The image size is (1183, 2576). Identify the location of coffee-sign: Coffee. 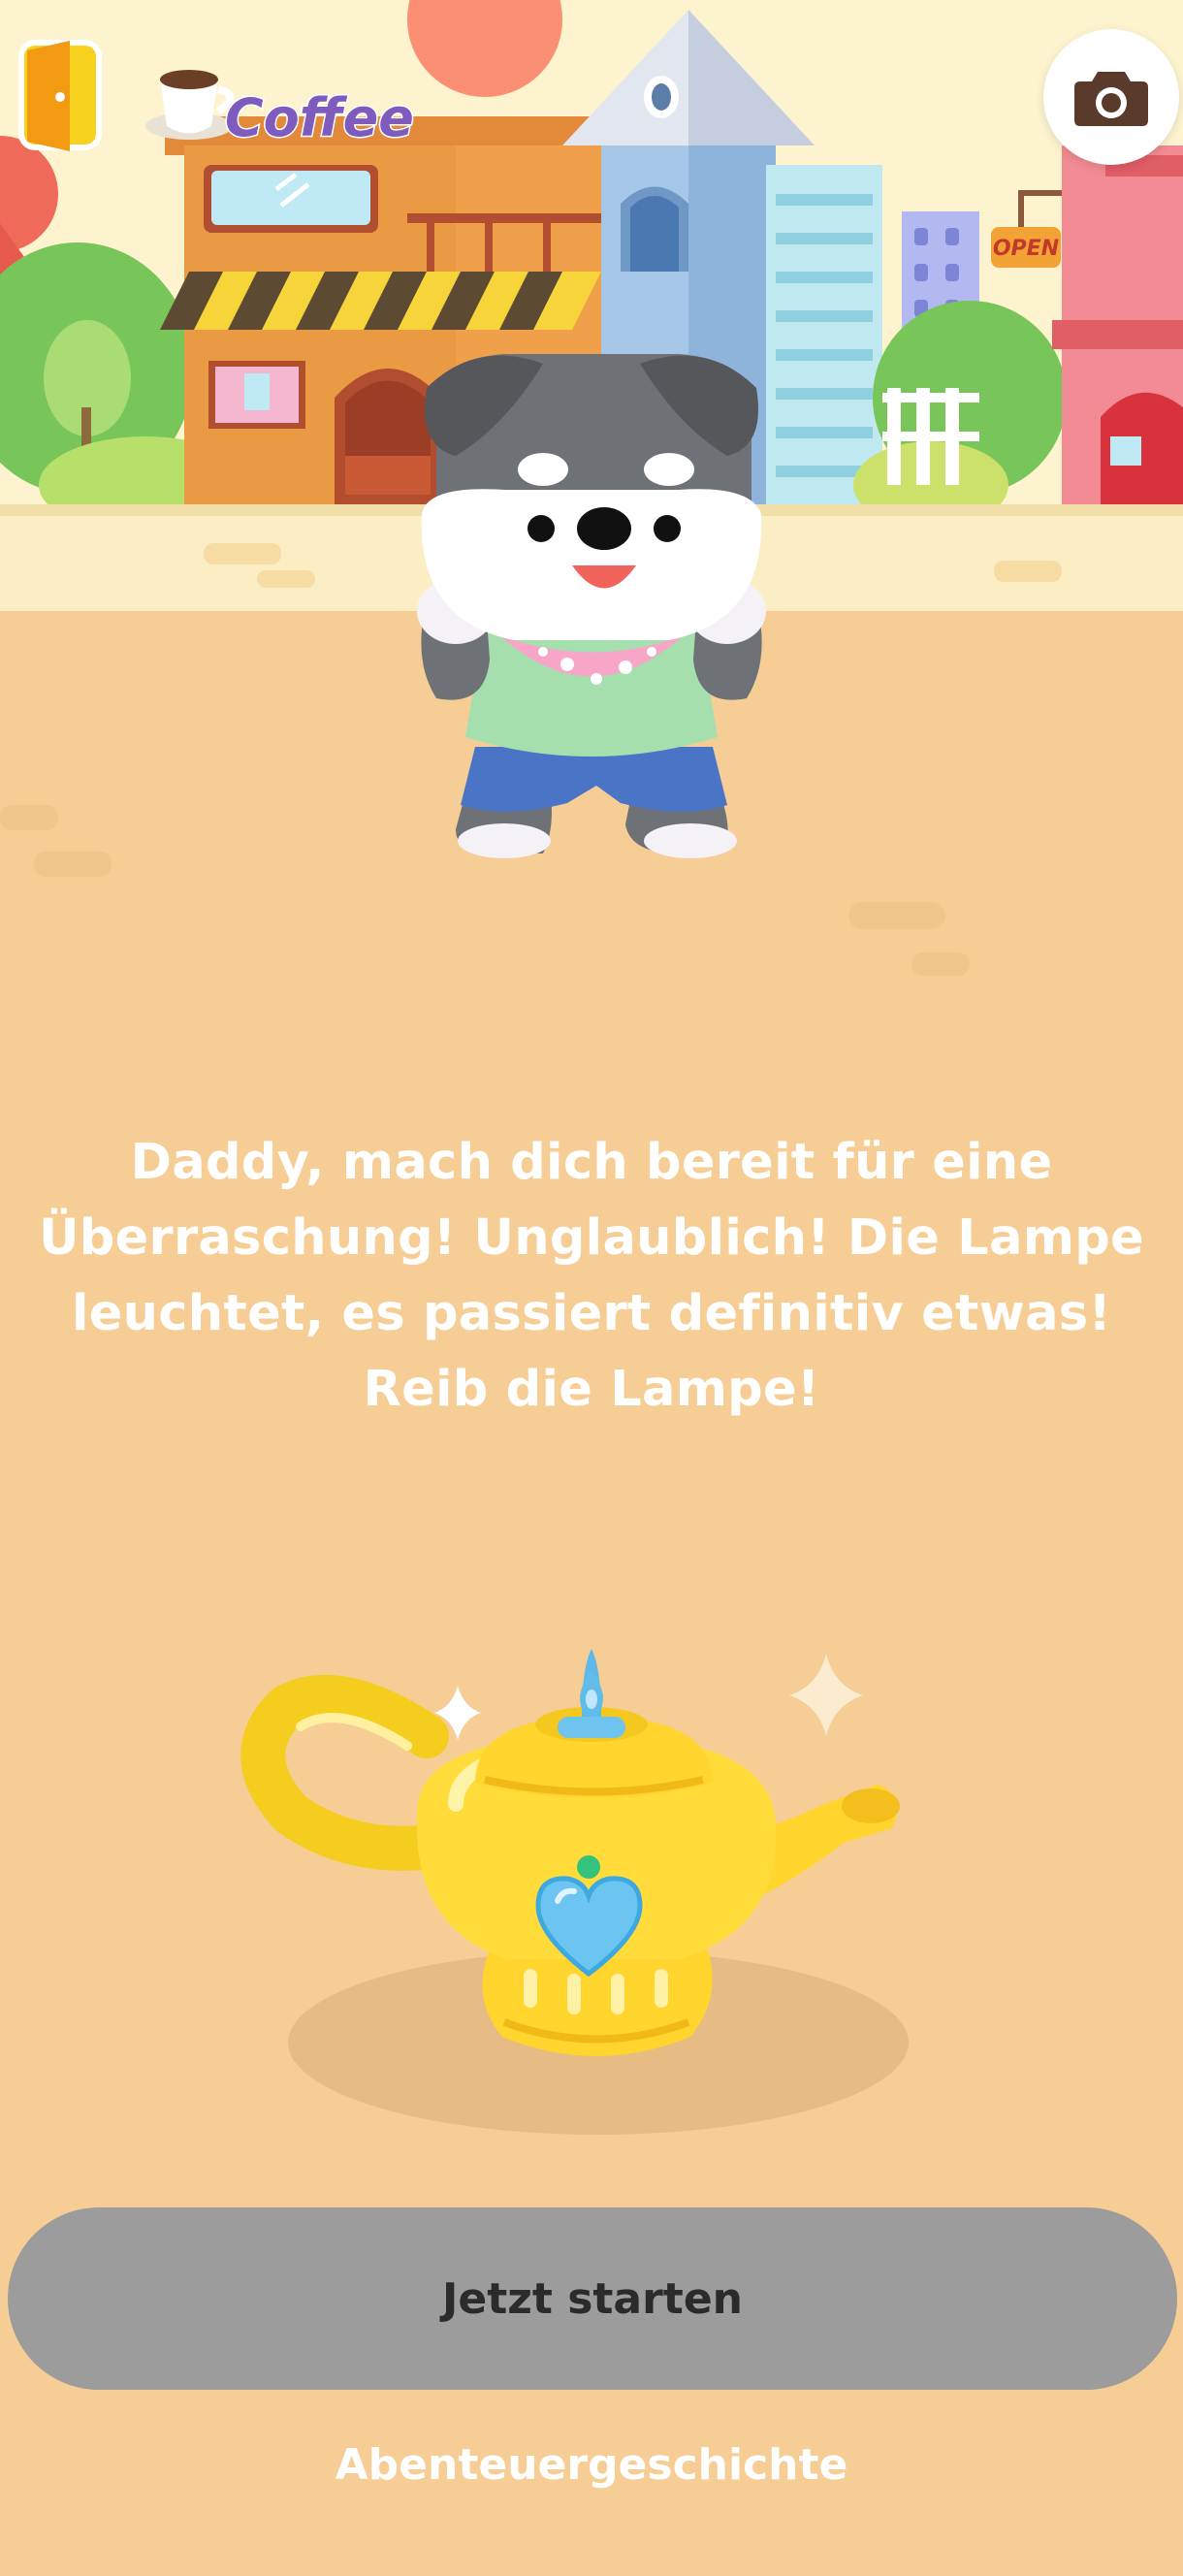
(319, 117).